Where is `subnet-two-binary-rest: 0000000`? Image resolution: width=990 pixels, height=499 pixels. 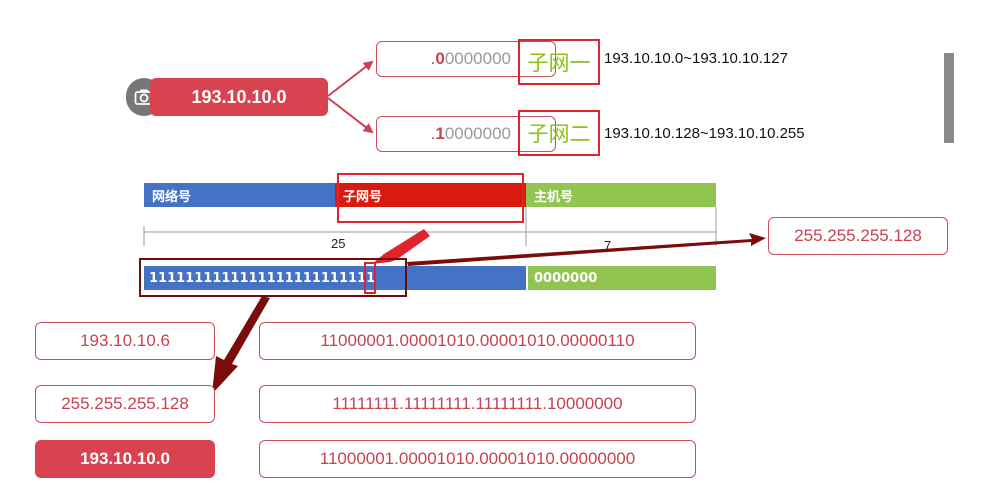
subnet-two-binary-rest: 0000000 is located at coordinates (477, 133).